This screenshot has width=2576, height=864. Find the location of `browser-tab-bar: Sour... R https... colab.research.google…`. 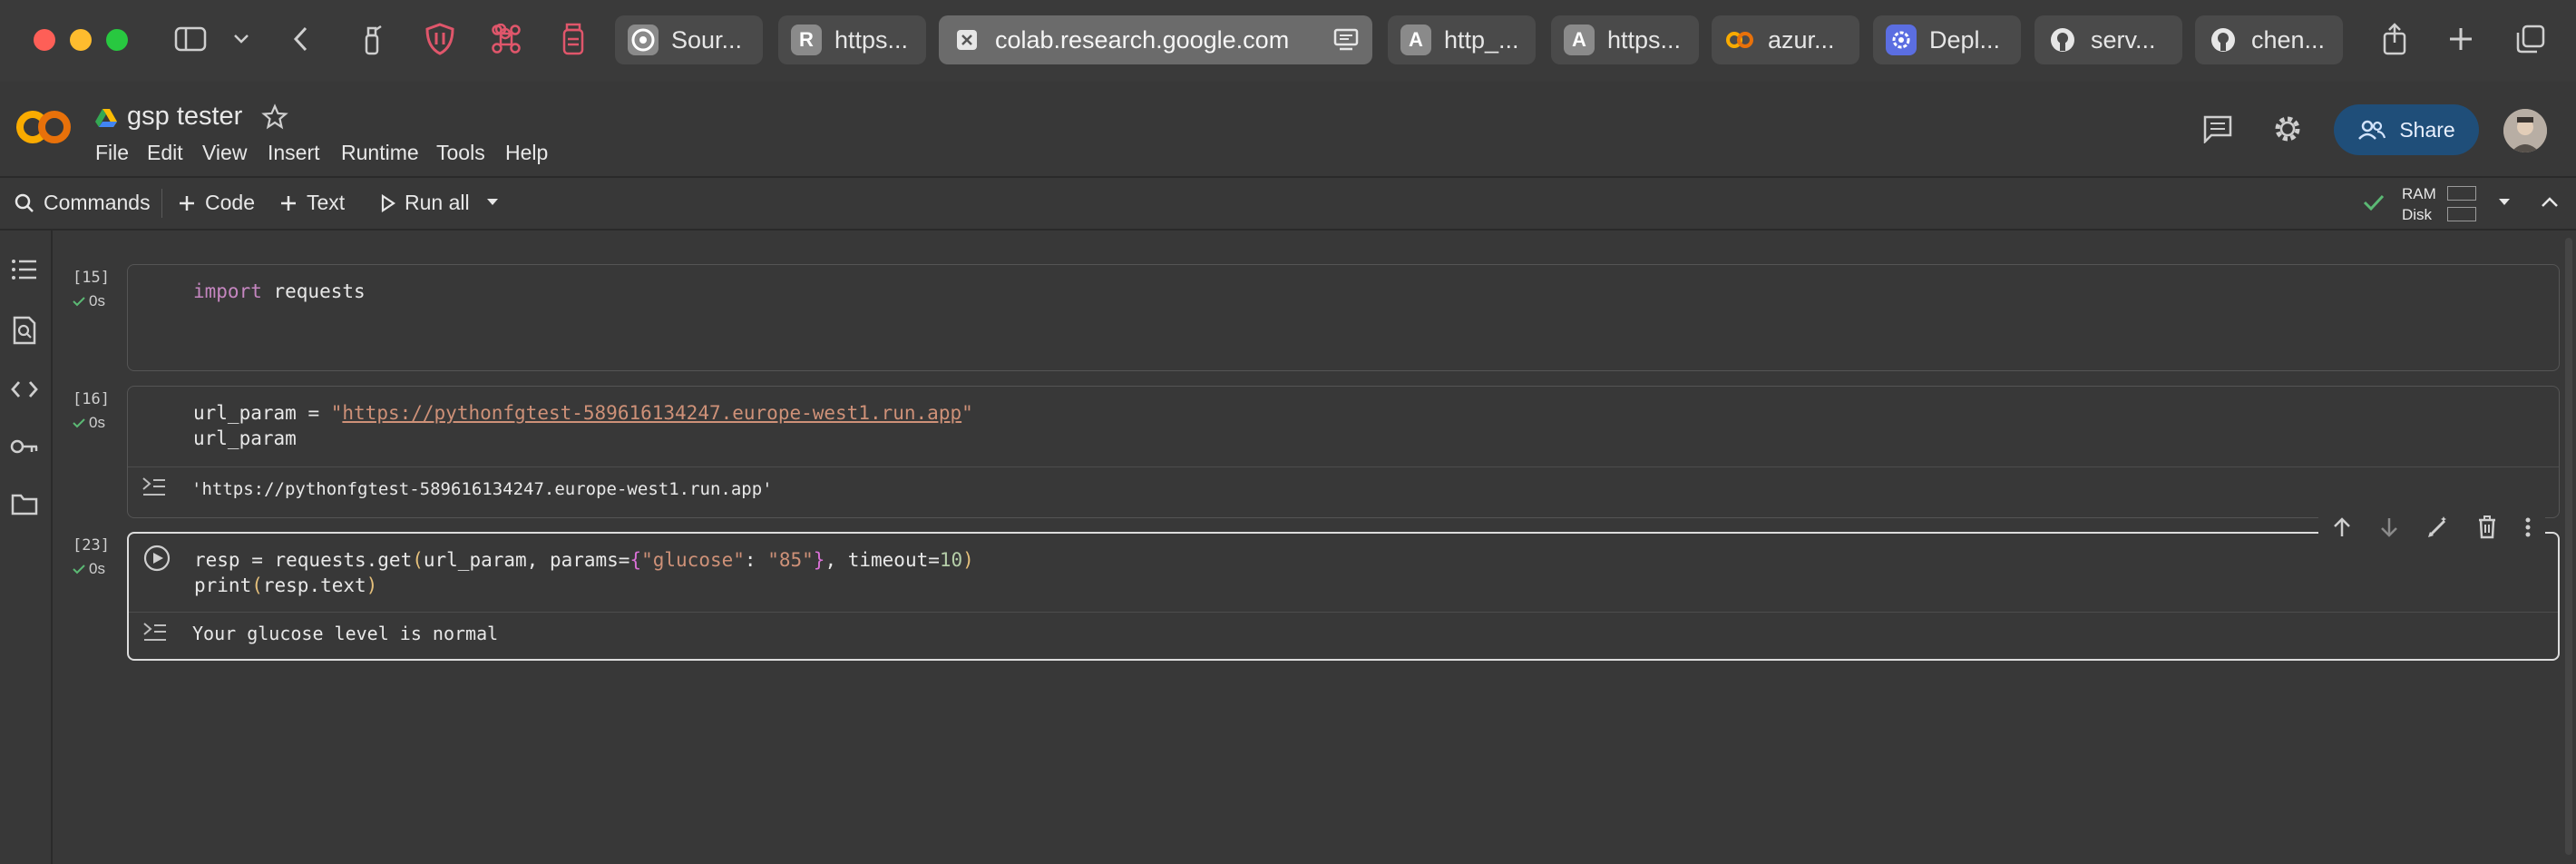

browser-tab-bar: Sour... R https... colab.research.google… is located at coordinates (1288, 41).